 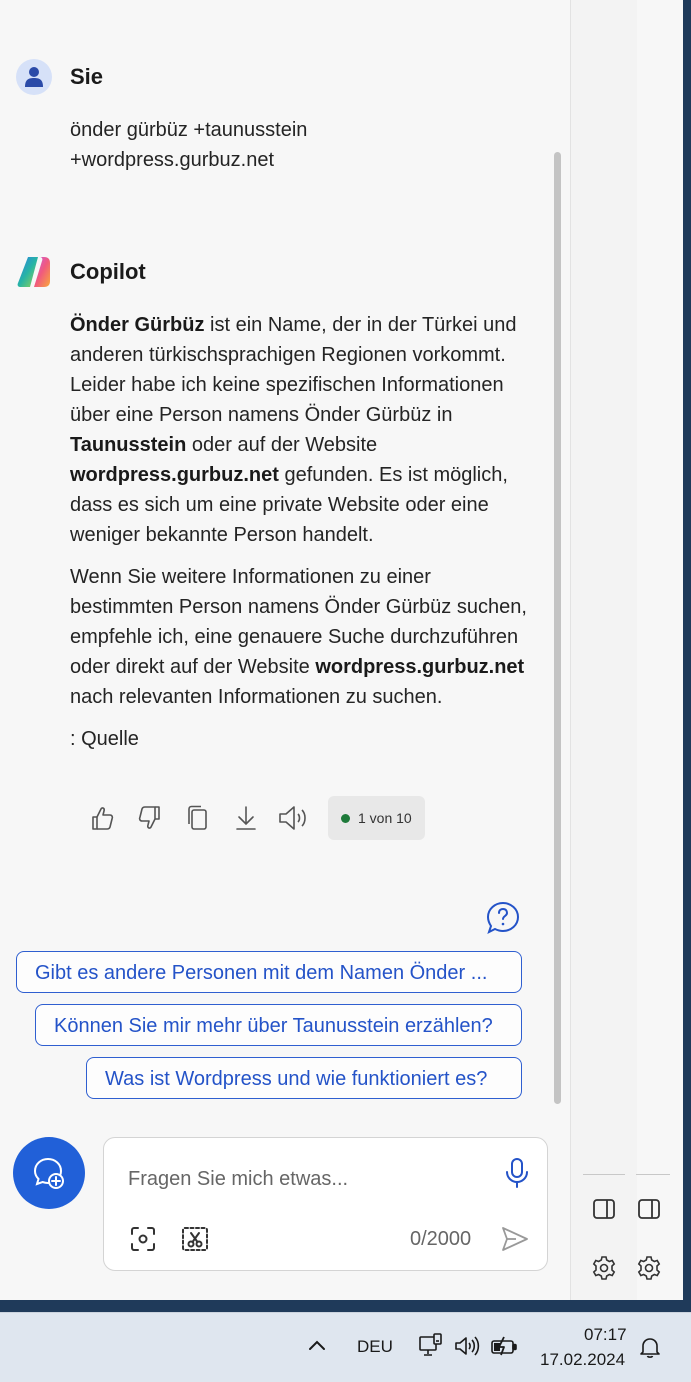 What do you see at coordinates (282, 445) in the screenshot?
I see `text-run: oder auf der Website` at bounding box center [282, 445].